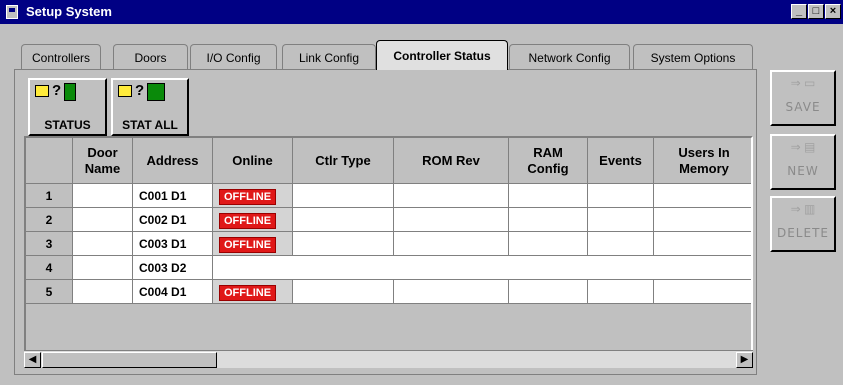 Image resolution: width=843 pixels, height=385 pixels. I want to click on row-number: 2, so click(49, 220).